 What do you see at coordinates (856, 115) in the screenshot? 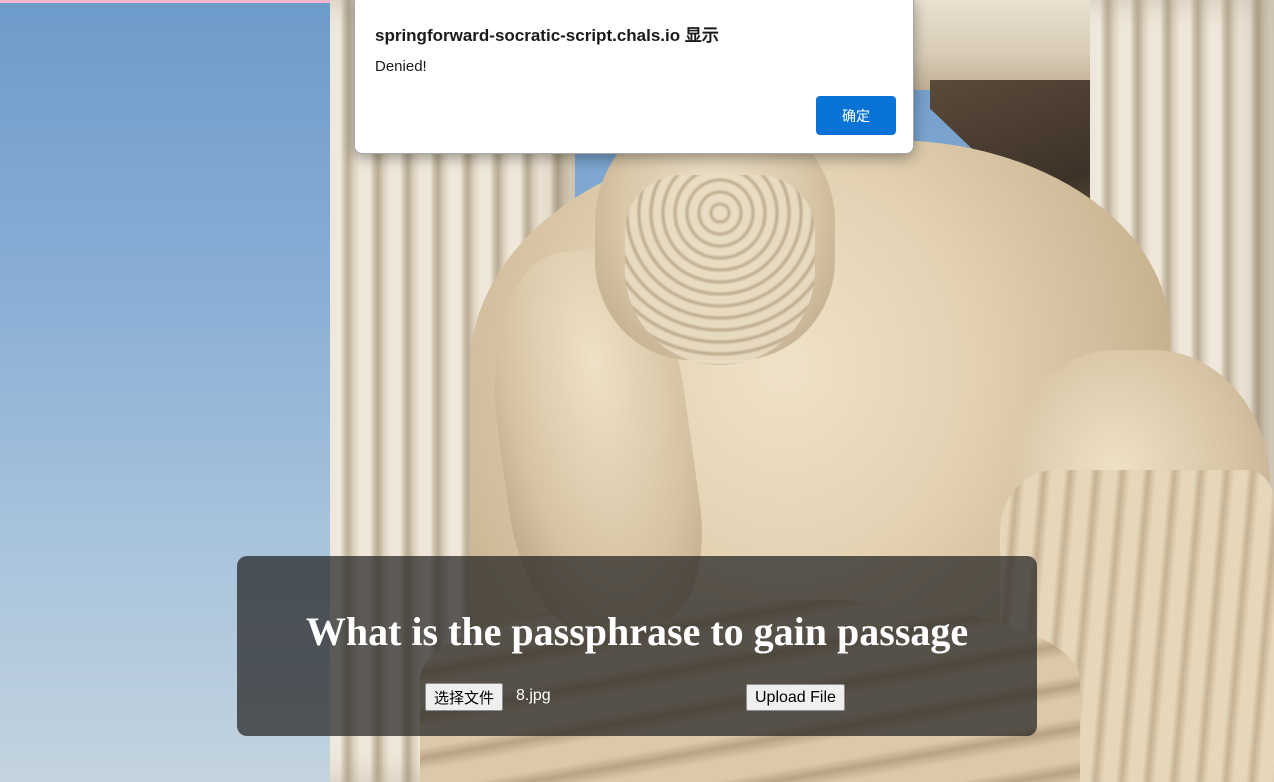
I see `dialog-ok-button: 确定` at bounding box center [856, 115].